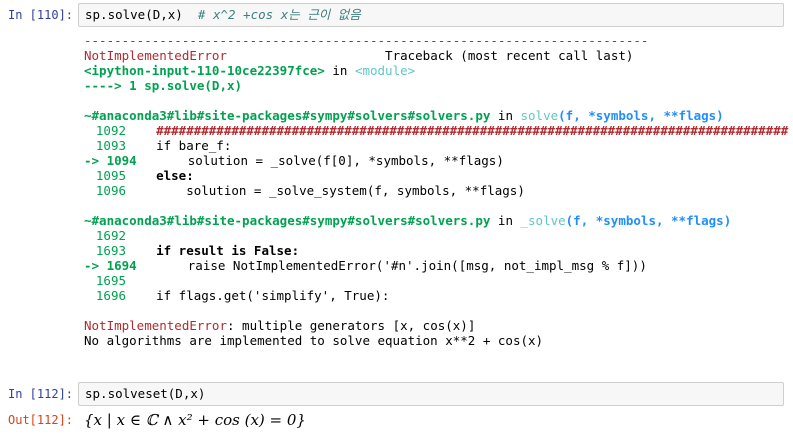 This screenshot has width=793, height=435. Describe the element at coordinates (509, 55) in the screenshot. I see `traceback-title: Traceback (most recent call last)` at that location.